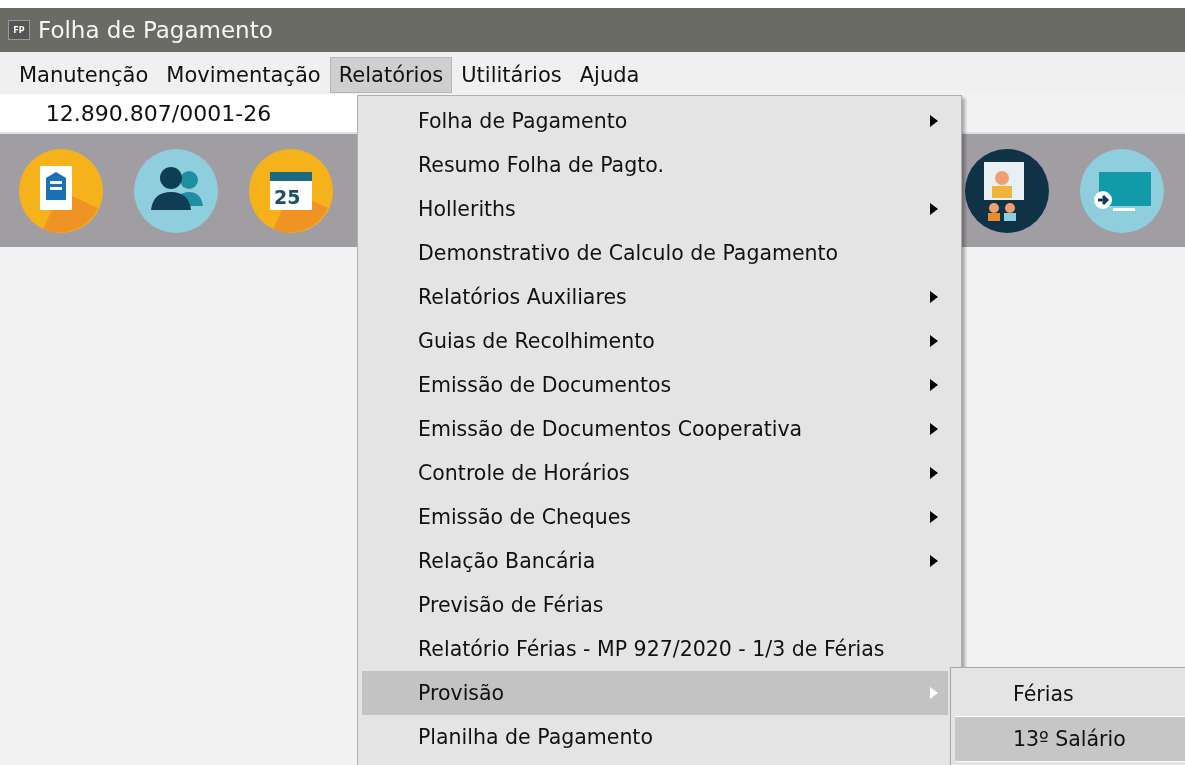  What do you see at coordinates (84, 74) in the screenshot?
I see `menu-bar-item: Manutenção` at bounding box center [84, 74].